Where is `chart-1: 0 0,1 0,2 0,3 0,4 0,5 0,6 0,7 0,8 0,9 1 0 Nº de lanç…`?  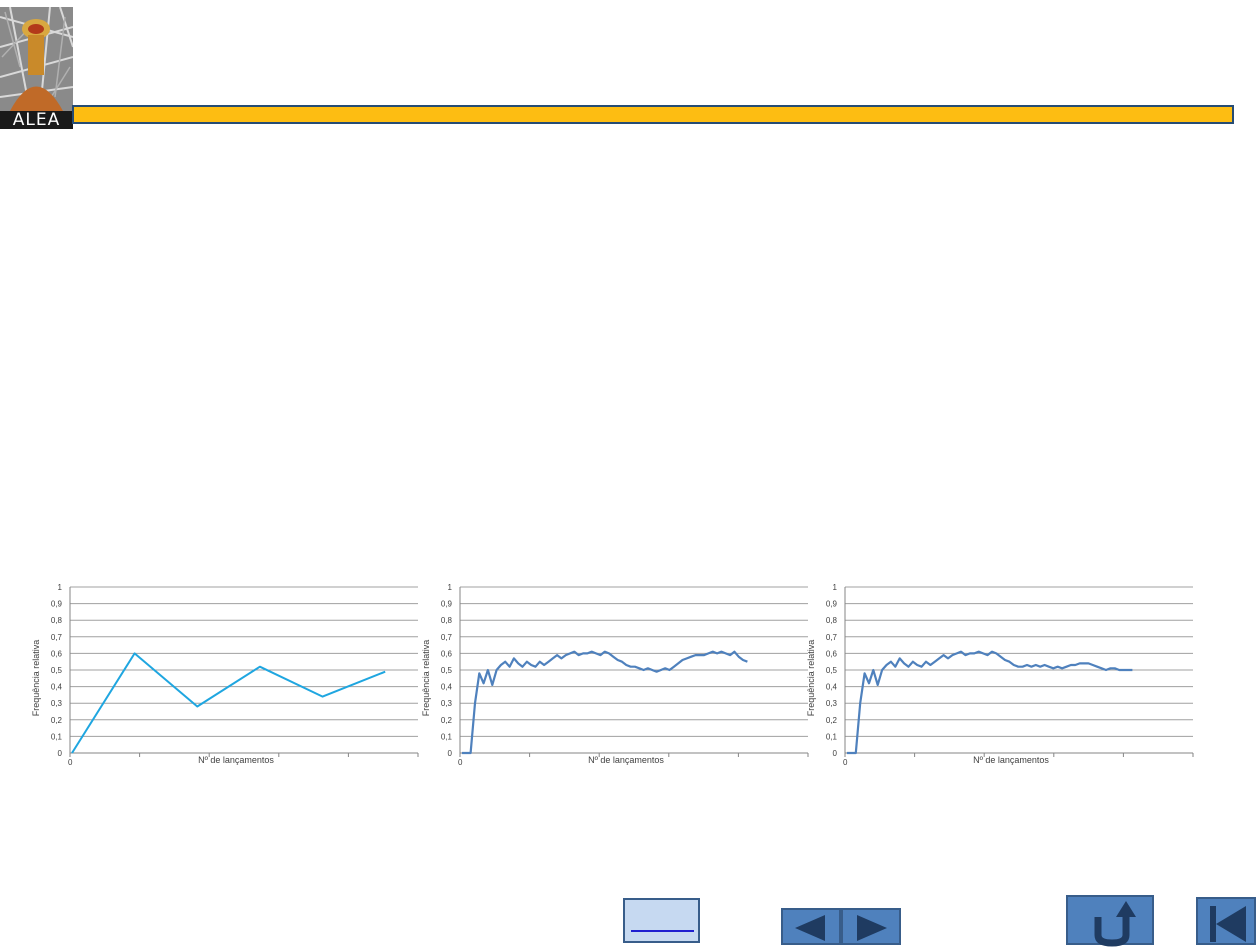
chart-1: 0 0,1 0,2 0,3 0,4 0,5 0,6 0,7 0,8 0,9 1 0 Nº de lanç… is located at coordinates (225, 675).